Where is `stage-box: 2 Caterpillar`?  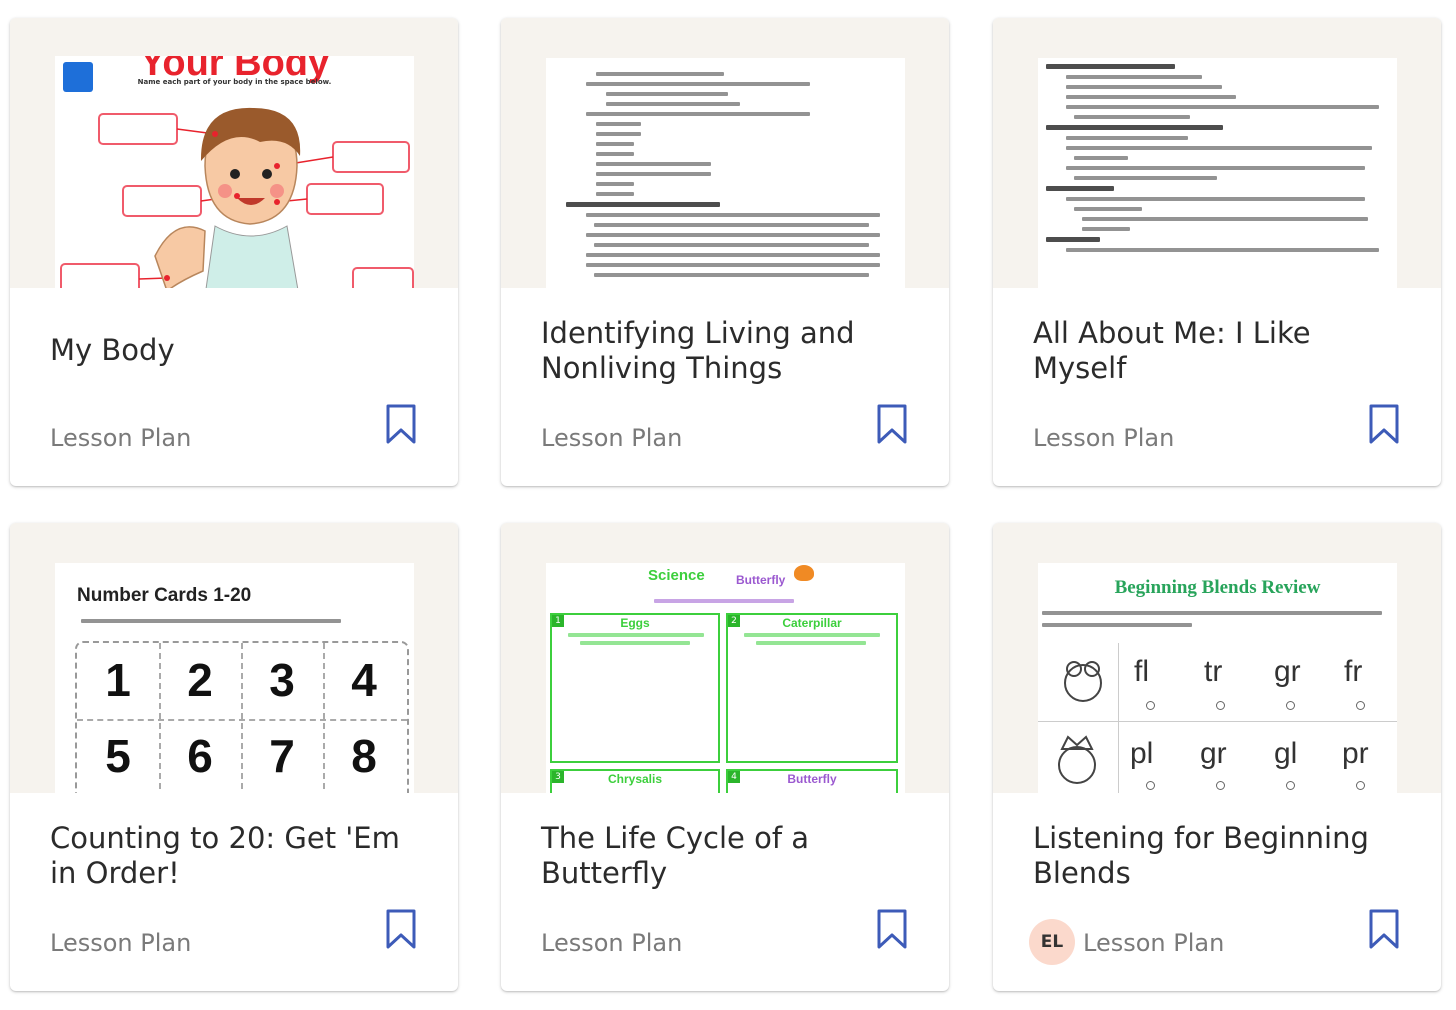
stage-box: 2 Caterpillar is located at coordinates (812, 688).